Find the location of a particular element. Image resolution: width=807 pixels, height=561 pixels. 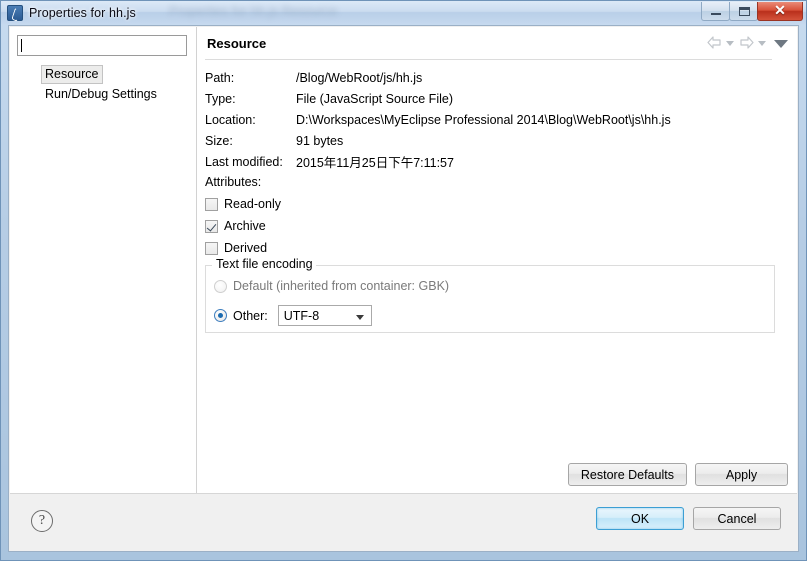

header-divider is located at coordinates (488, 59).